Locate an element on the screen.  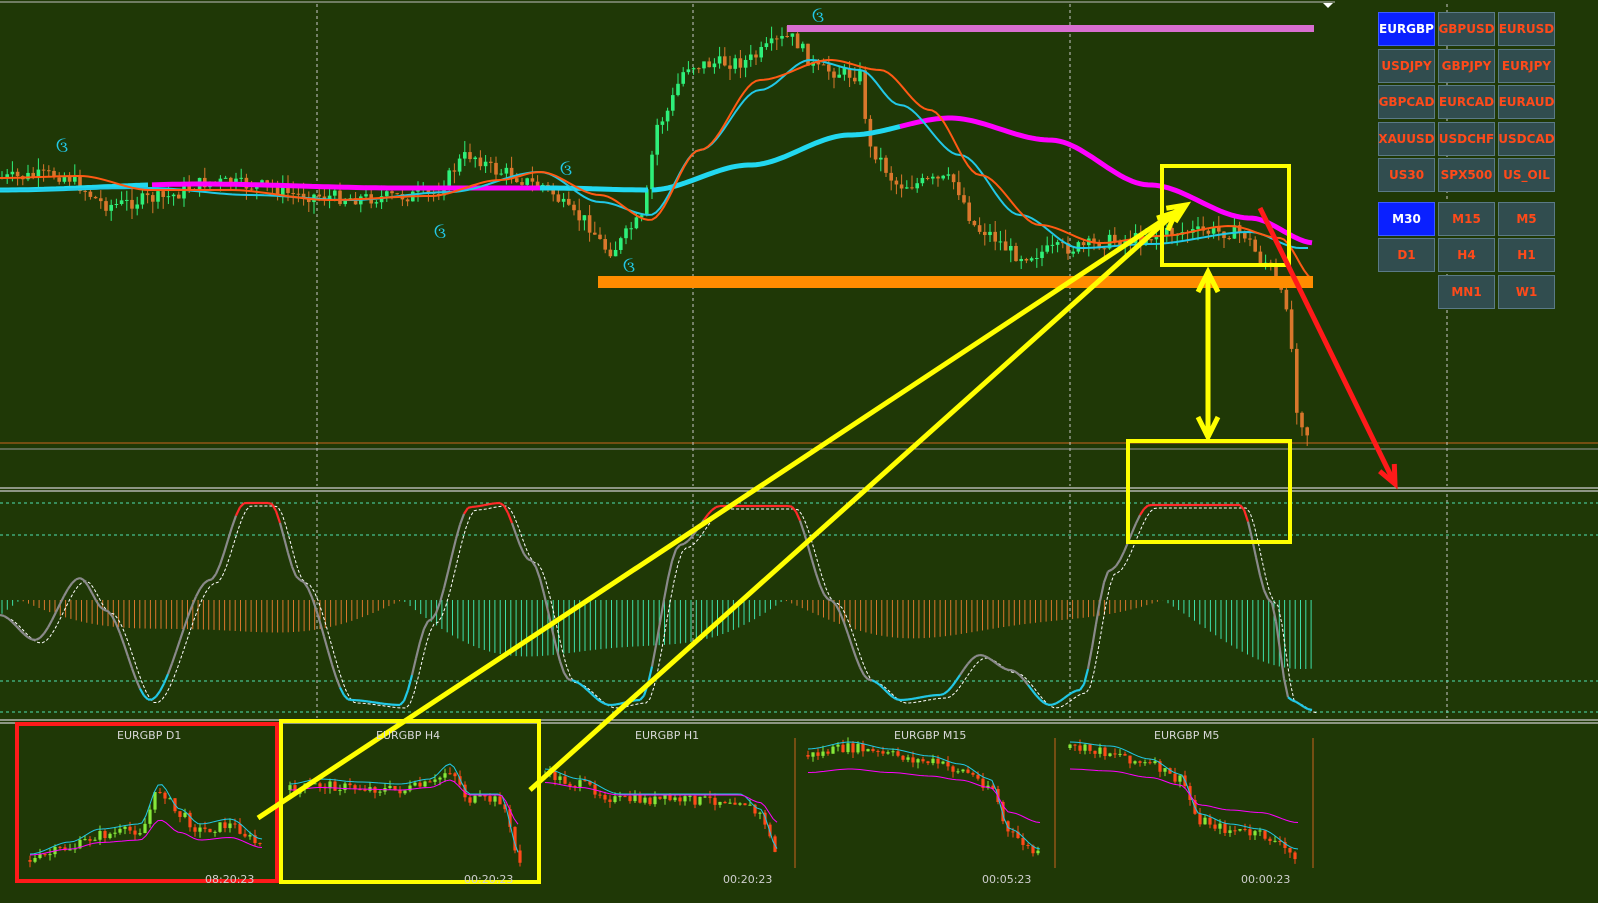
resistance-line is located at coordinates (1050, 28).